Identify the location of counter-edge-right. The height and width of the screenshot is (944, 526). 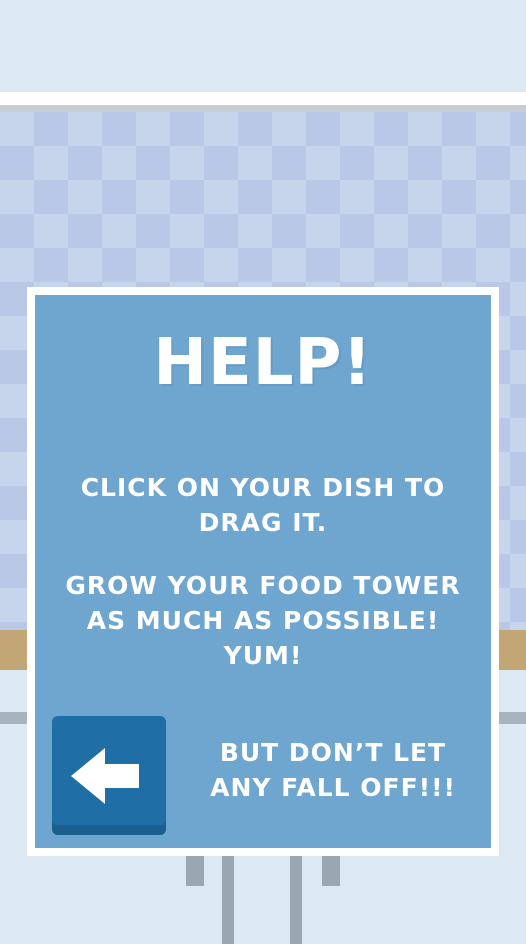
(511, 718).